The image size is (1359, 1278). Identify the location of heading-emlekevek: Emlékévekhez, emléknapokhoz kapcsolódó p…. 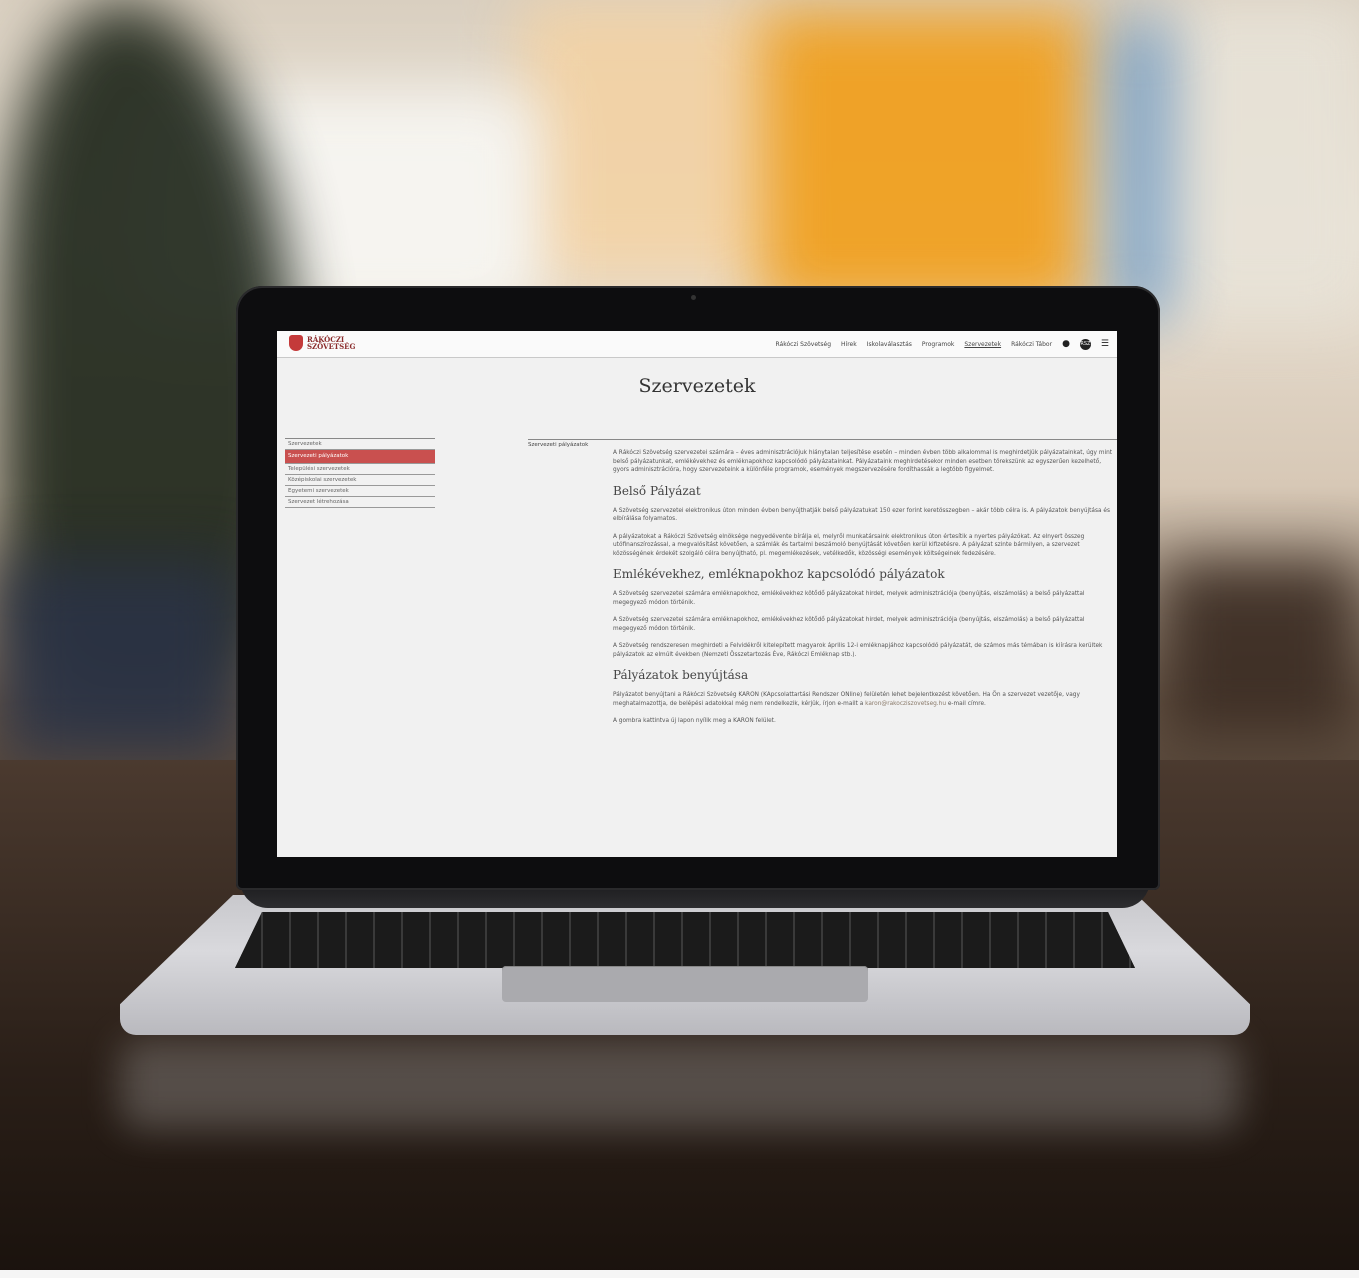
(779, 574).